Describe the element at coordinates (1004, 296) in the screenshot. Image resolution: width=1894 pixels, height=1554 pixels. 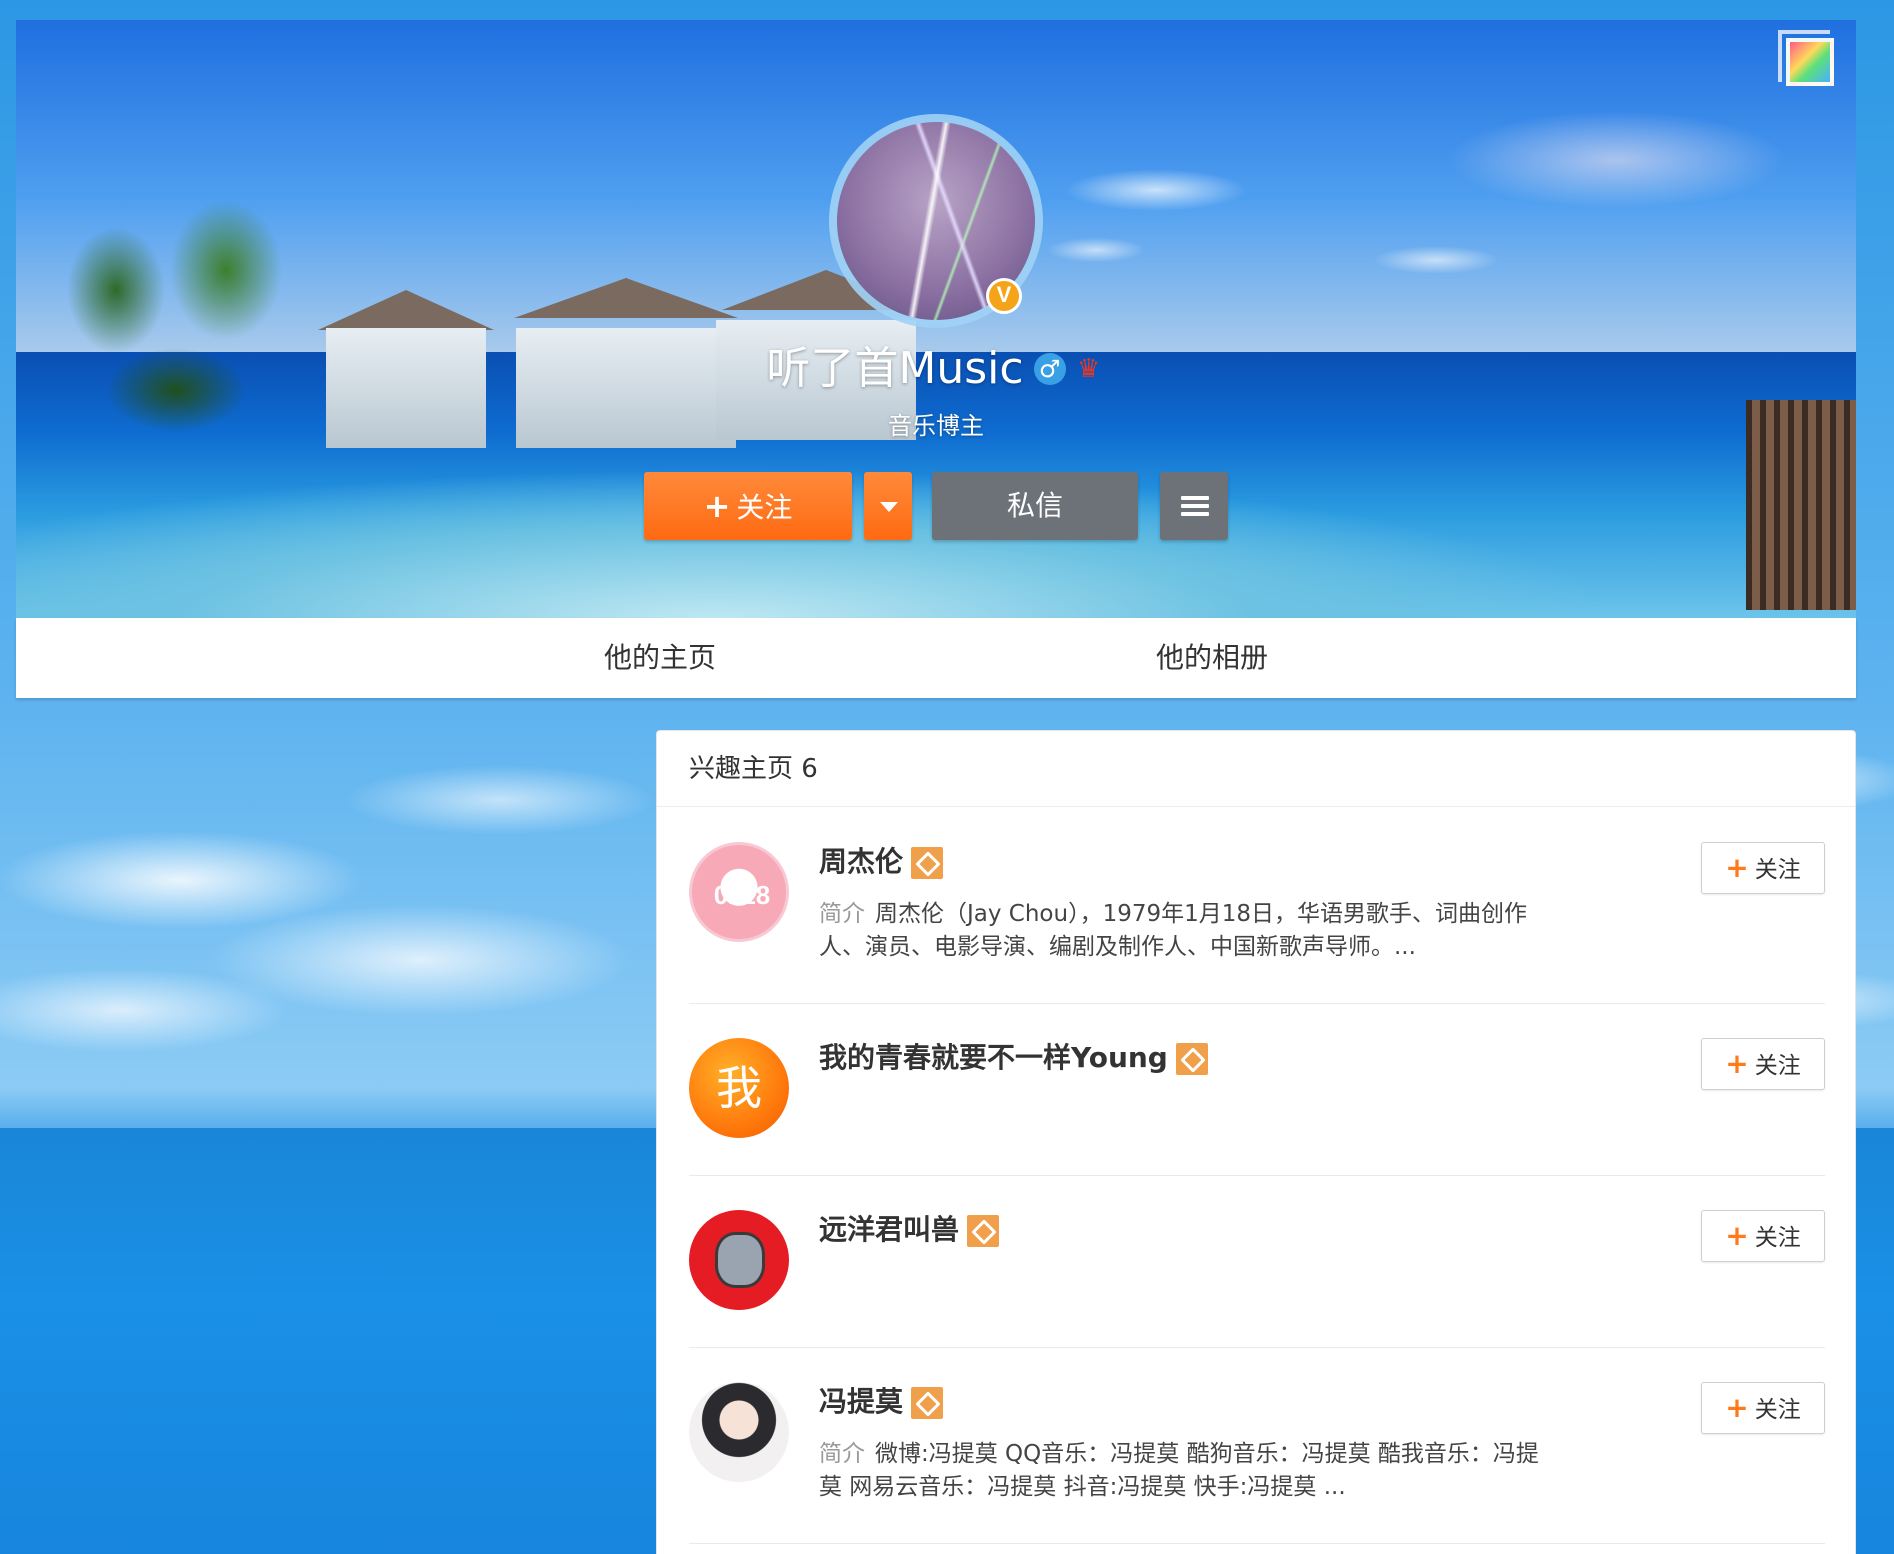
I see `verified-badge-icon: V` at that location.